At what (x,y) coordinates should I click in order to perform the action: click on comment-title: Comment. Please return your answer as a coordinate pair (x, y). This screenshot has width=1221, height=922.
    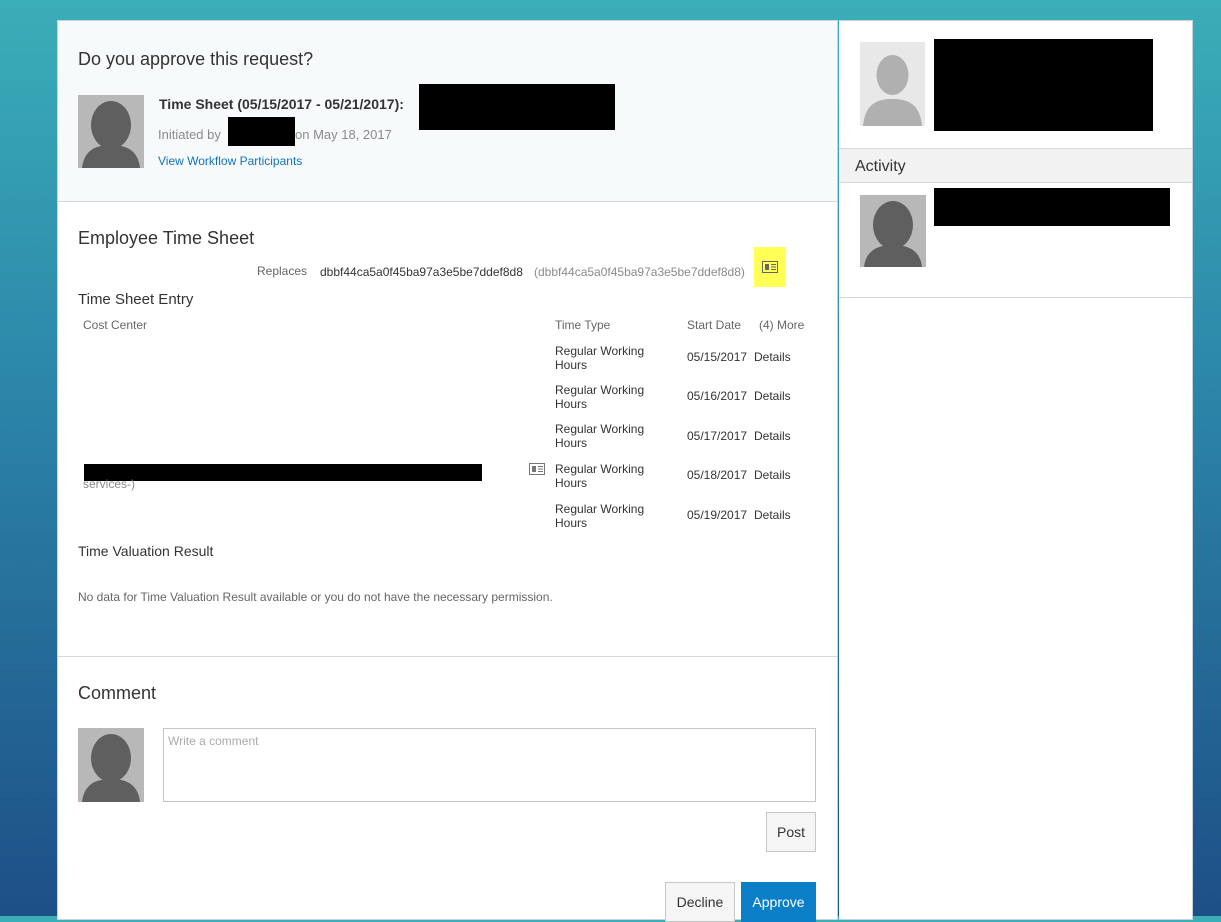
    Looking at the image, I should click on (117, 693).